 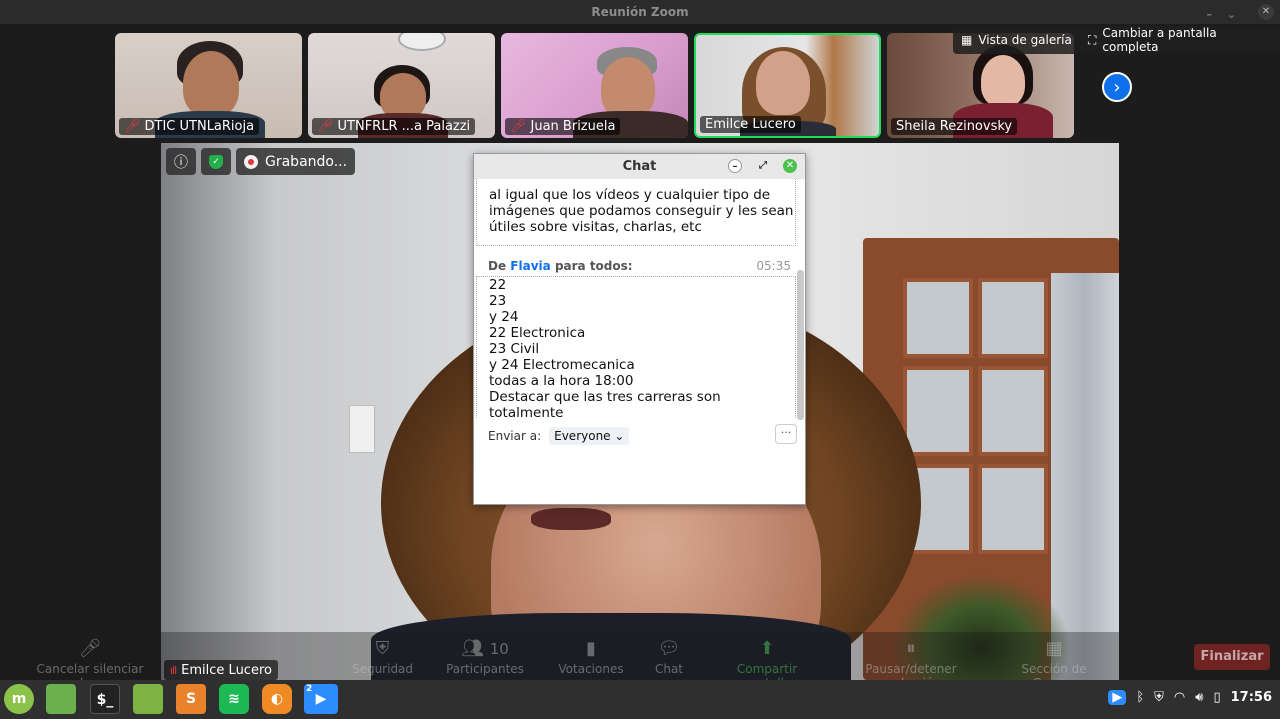 What do you see at coordinates (19, 699) in the screenshot?
I see `mint-menu-icon: m` at bounding box center [19, 699].